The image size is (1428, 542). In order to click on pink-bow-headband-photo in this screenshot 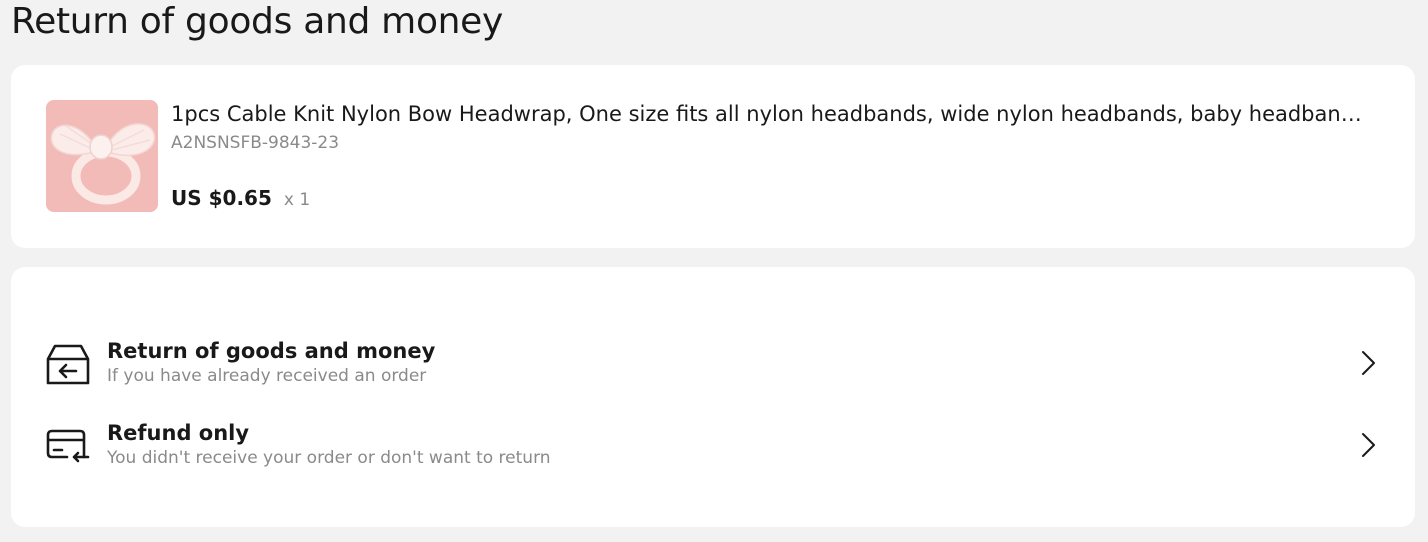, I will do `click(102, 156)`.